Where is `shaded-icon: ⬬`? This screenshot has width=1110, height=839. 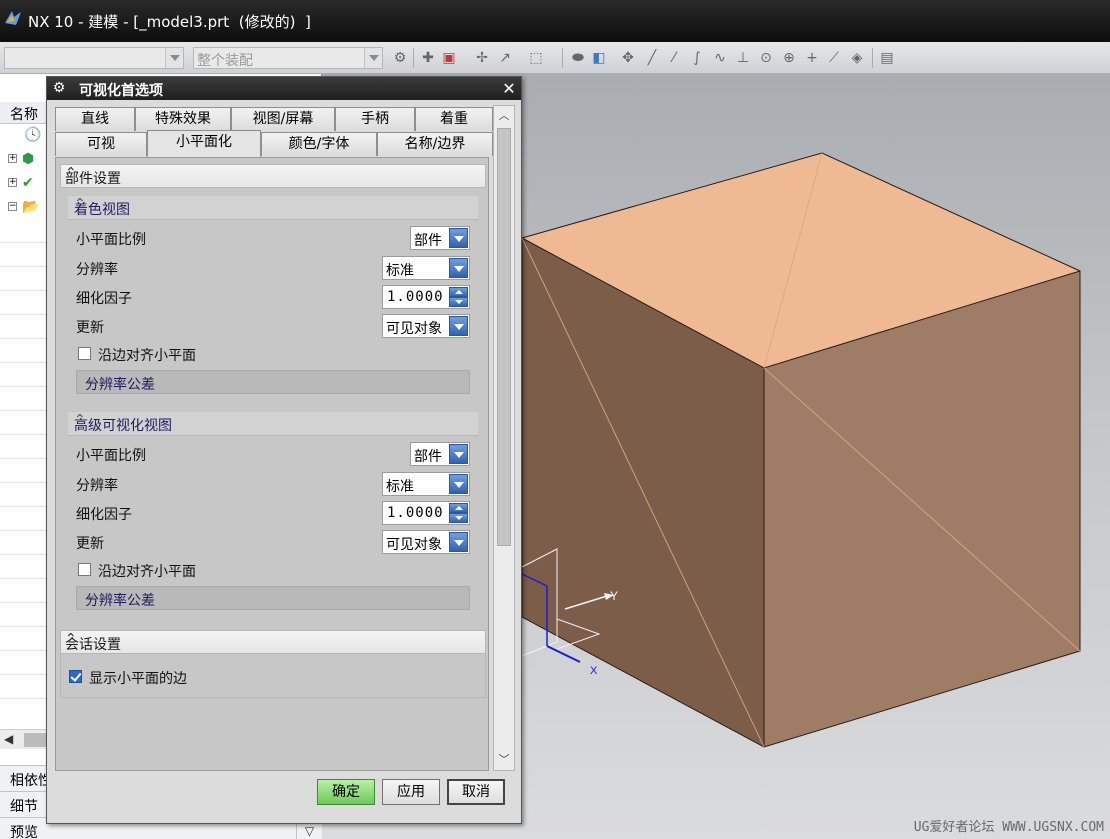 shaded-icon: ⬬ is located at coordinates (578, 58).